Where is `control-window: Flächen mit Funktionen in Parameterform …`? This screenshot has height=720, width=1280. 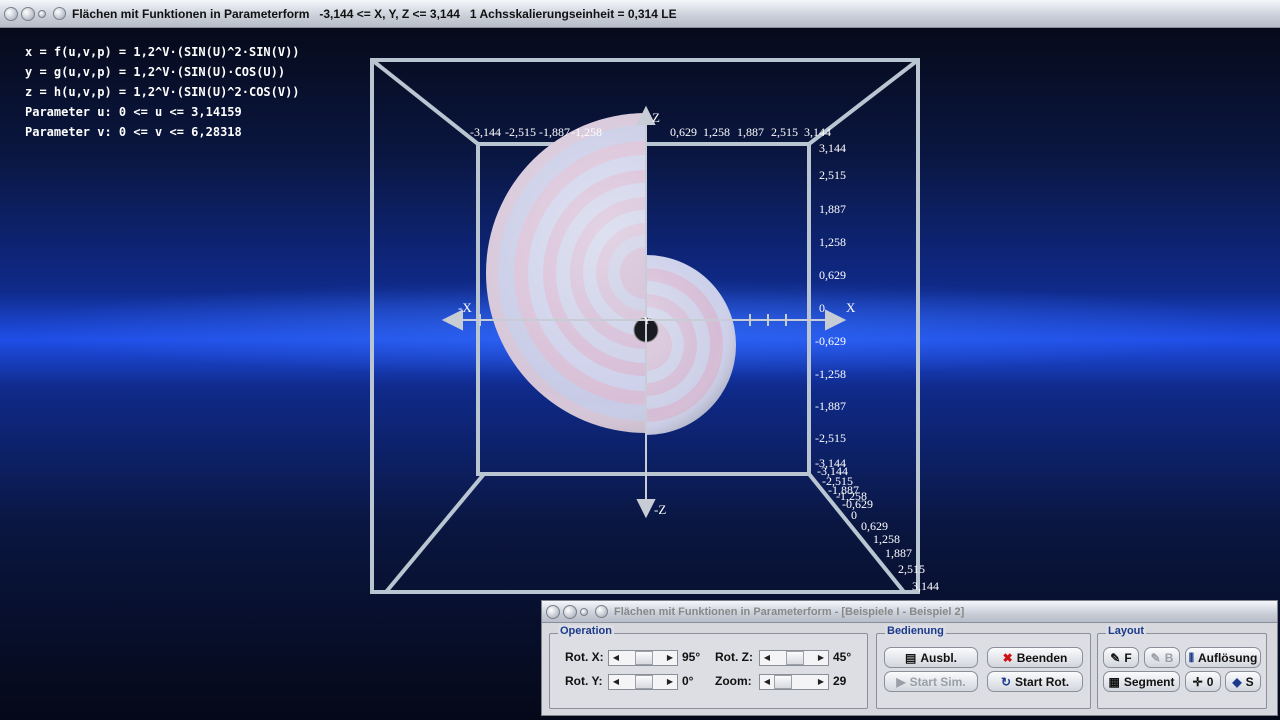
control-window: Flächen mit Funktionen in Parameterform … is located at coordinates (909, 658).